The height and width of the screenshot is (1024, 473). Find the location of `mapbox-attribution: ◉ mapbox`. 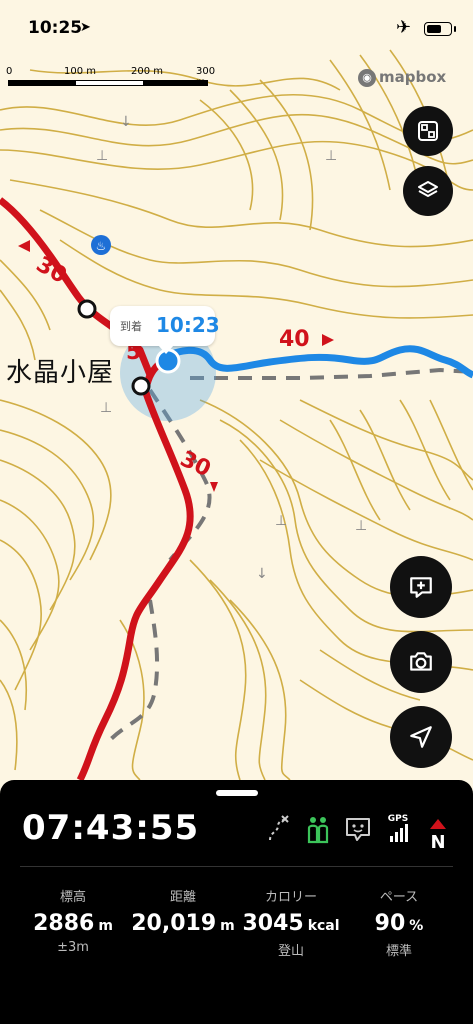

mapbox-attribution: ◉ mapbox is located at coordinates (402, 77).